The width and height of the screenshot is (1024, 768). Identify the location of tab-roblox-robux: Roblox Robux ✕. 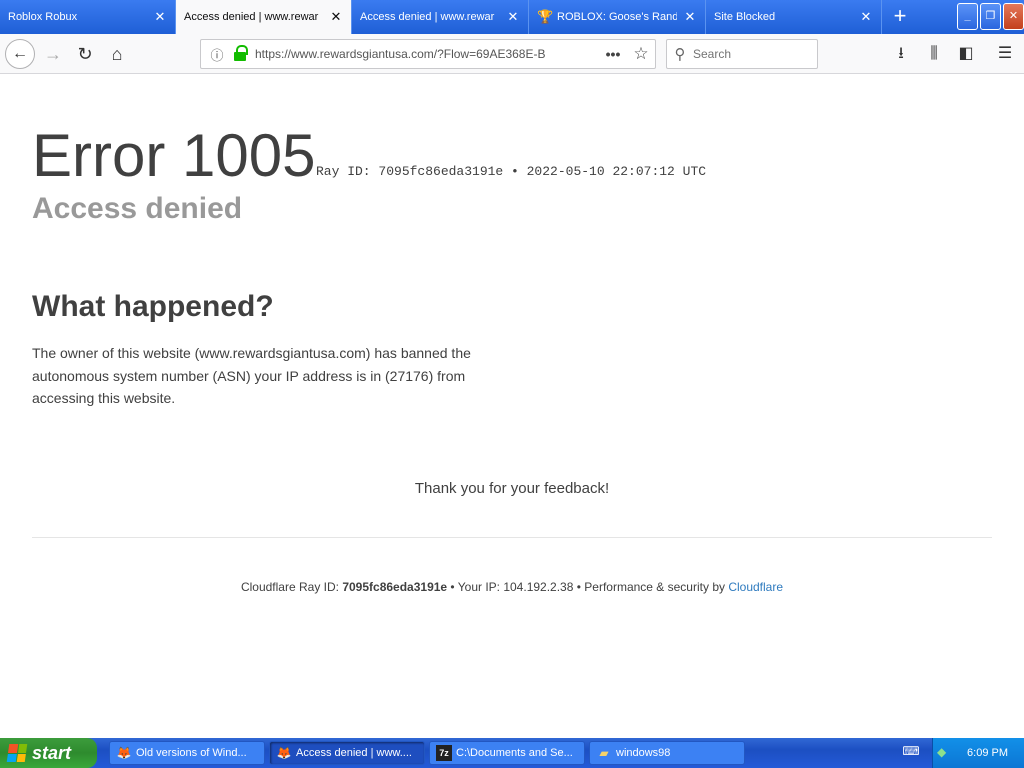
(88, 17).